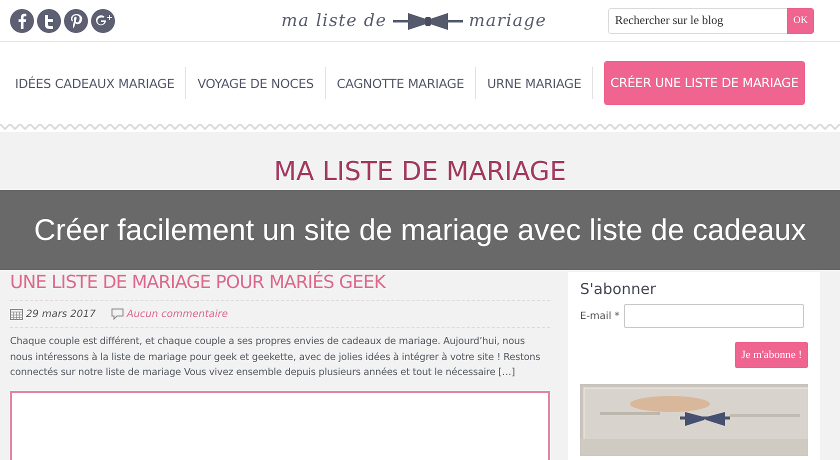  What do you see at coordinates (714, 316) in the screenshot?
I see `email-field` at bounding box center [714, 316].